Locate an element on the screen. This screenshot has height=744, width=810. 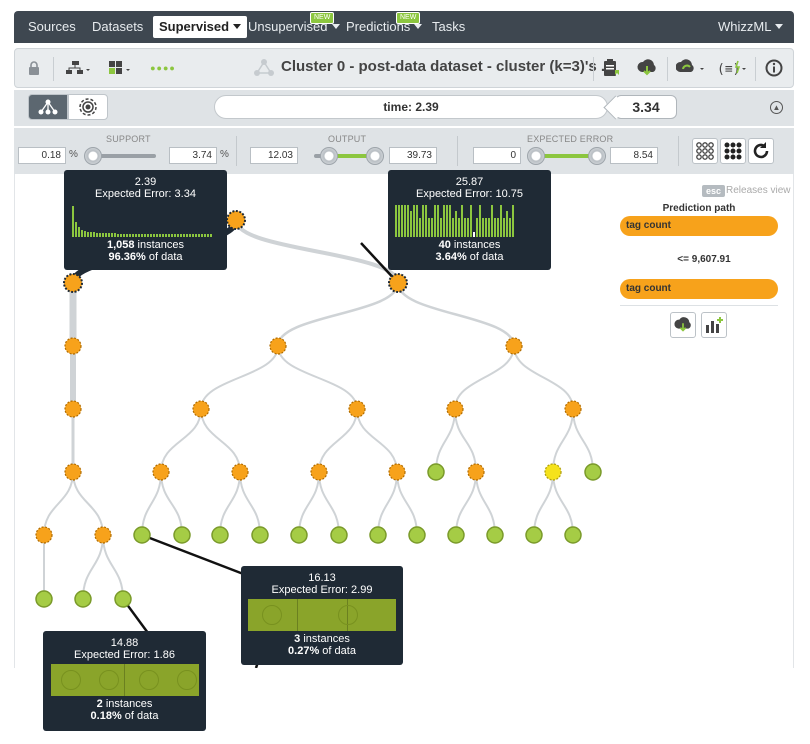
cloud-download-icon is located at coordinates (647, 68).